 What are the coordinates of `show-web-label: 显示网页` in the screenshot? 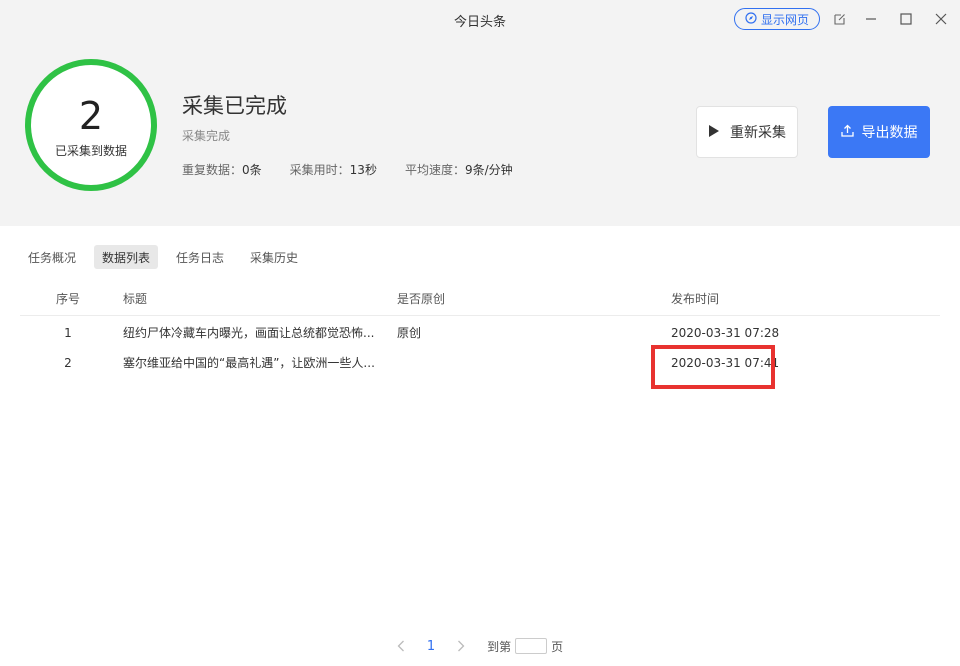 It's located at (784, 19).